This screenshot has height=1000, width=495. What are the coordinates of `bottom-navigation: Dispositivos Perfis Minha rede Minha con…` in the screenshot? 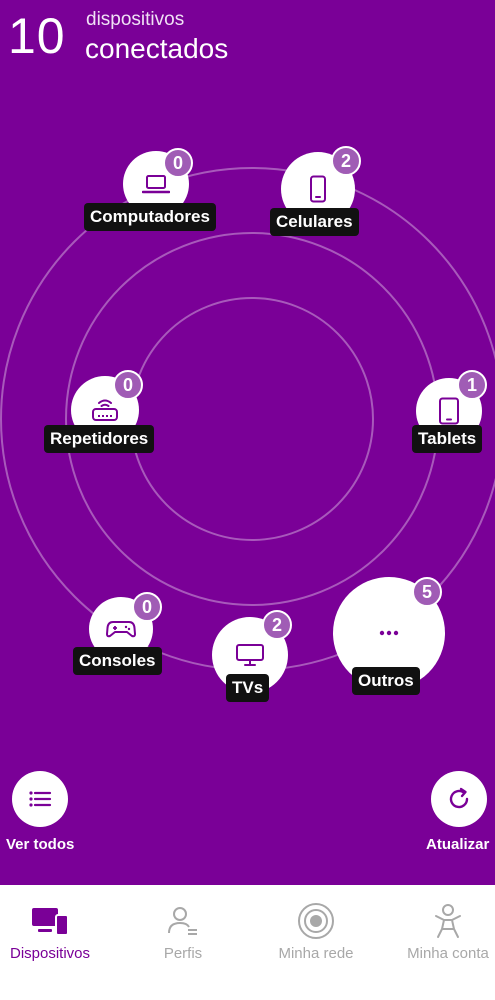 It's located at (247, 942).